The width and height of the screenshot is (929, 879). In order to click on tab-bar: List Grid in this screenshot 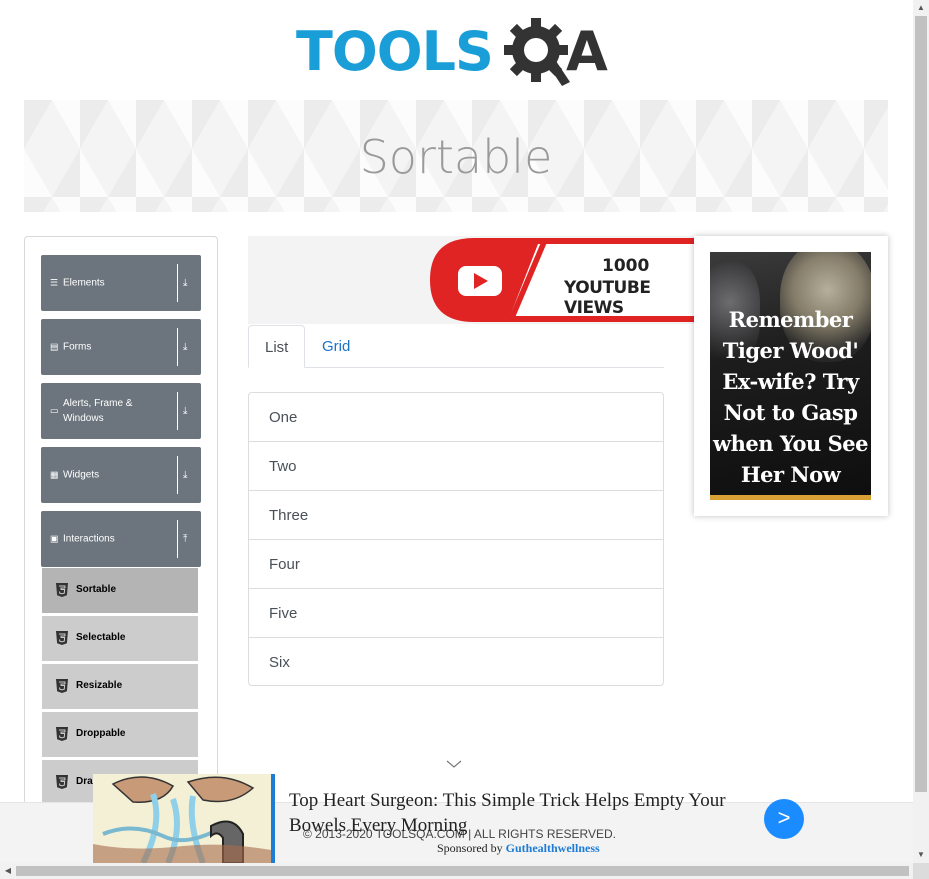, I will do `click(456, 346)`.